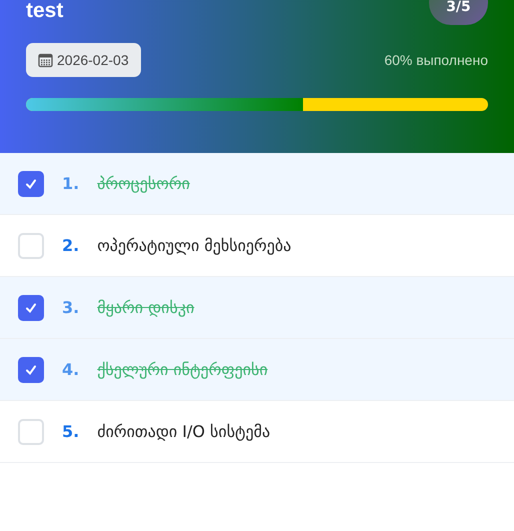 The width and height of the screenshot is (514, 531). What do you see at coordinates (93, 60) in the screenshot?
I see `date-text: 2026-02-03` at bounding box center [93, 60].